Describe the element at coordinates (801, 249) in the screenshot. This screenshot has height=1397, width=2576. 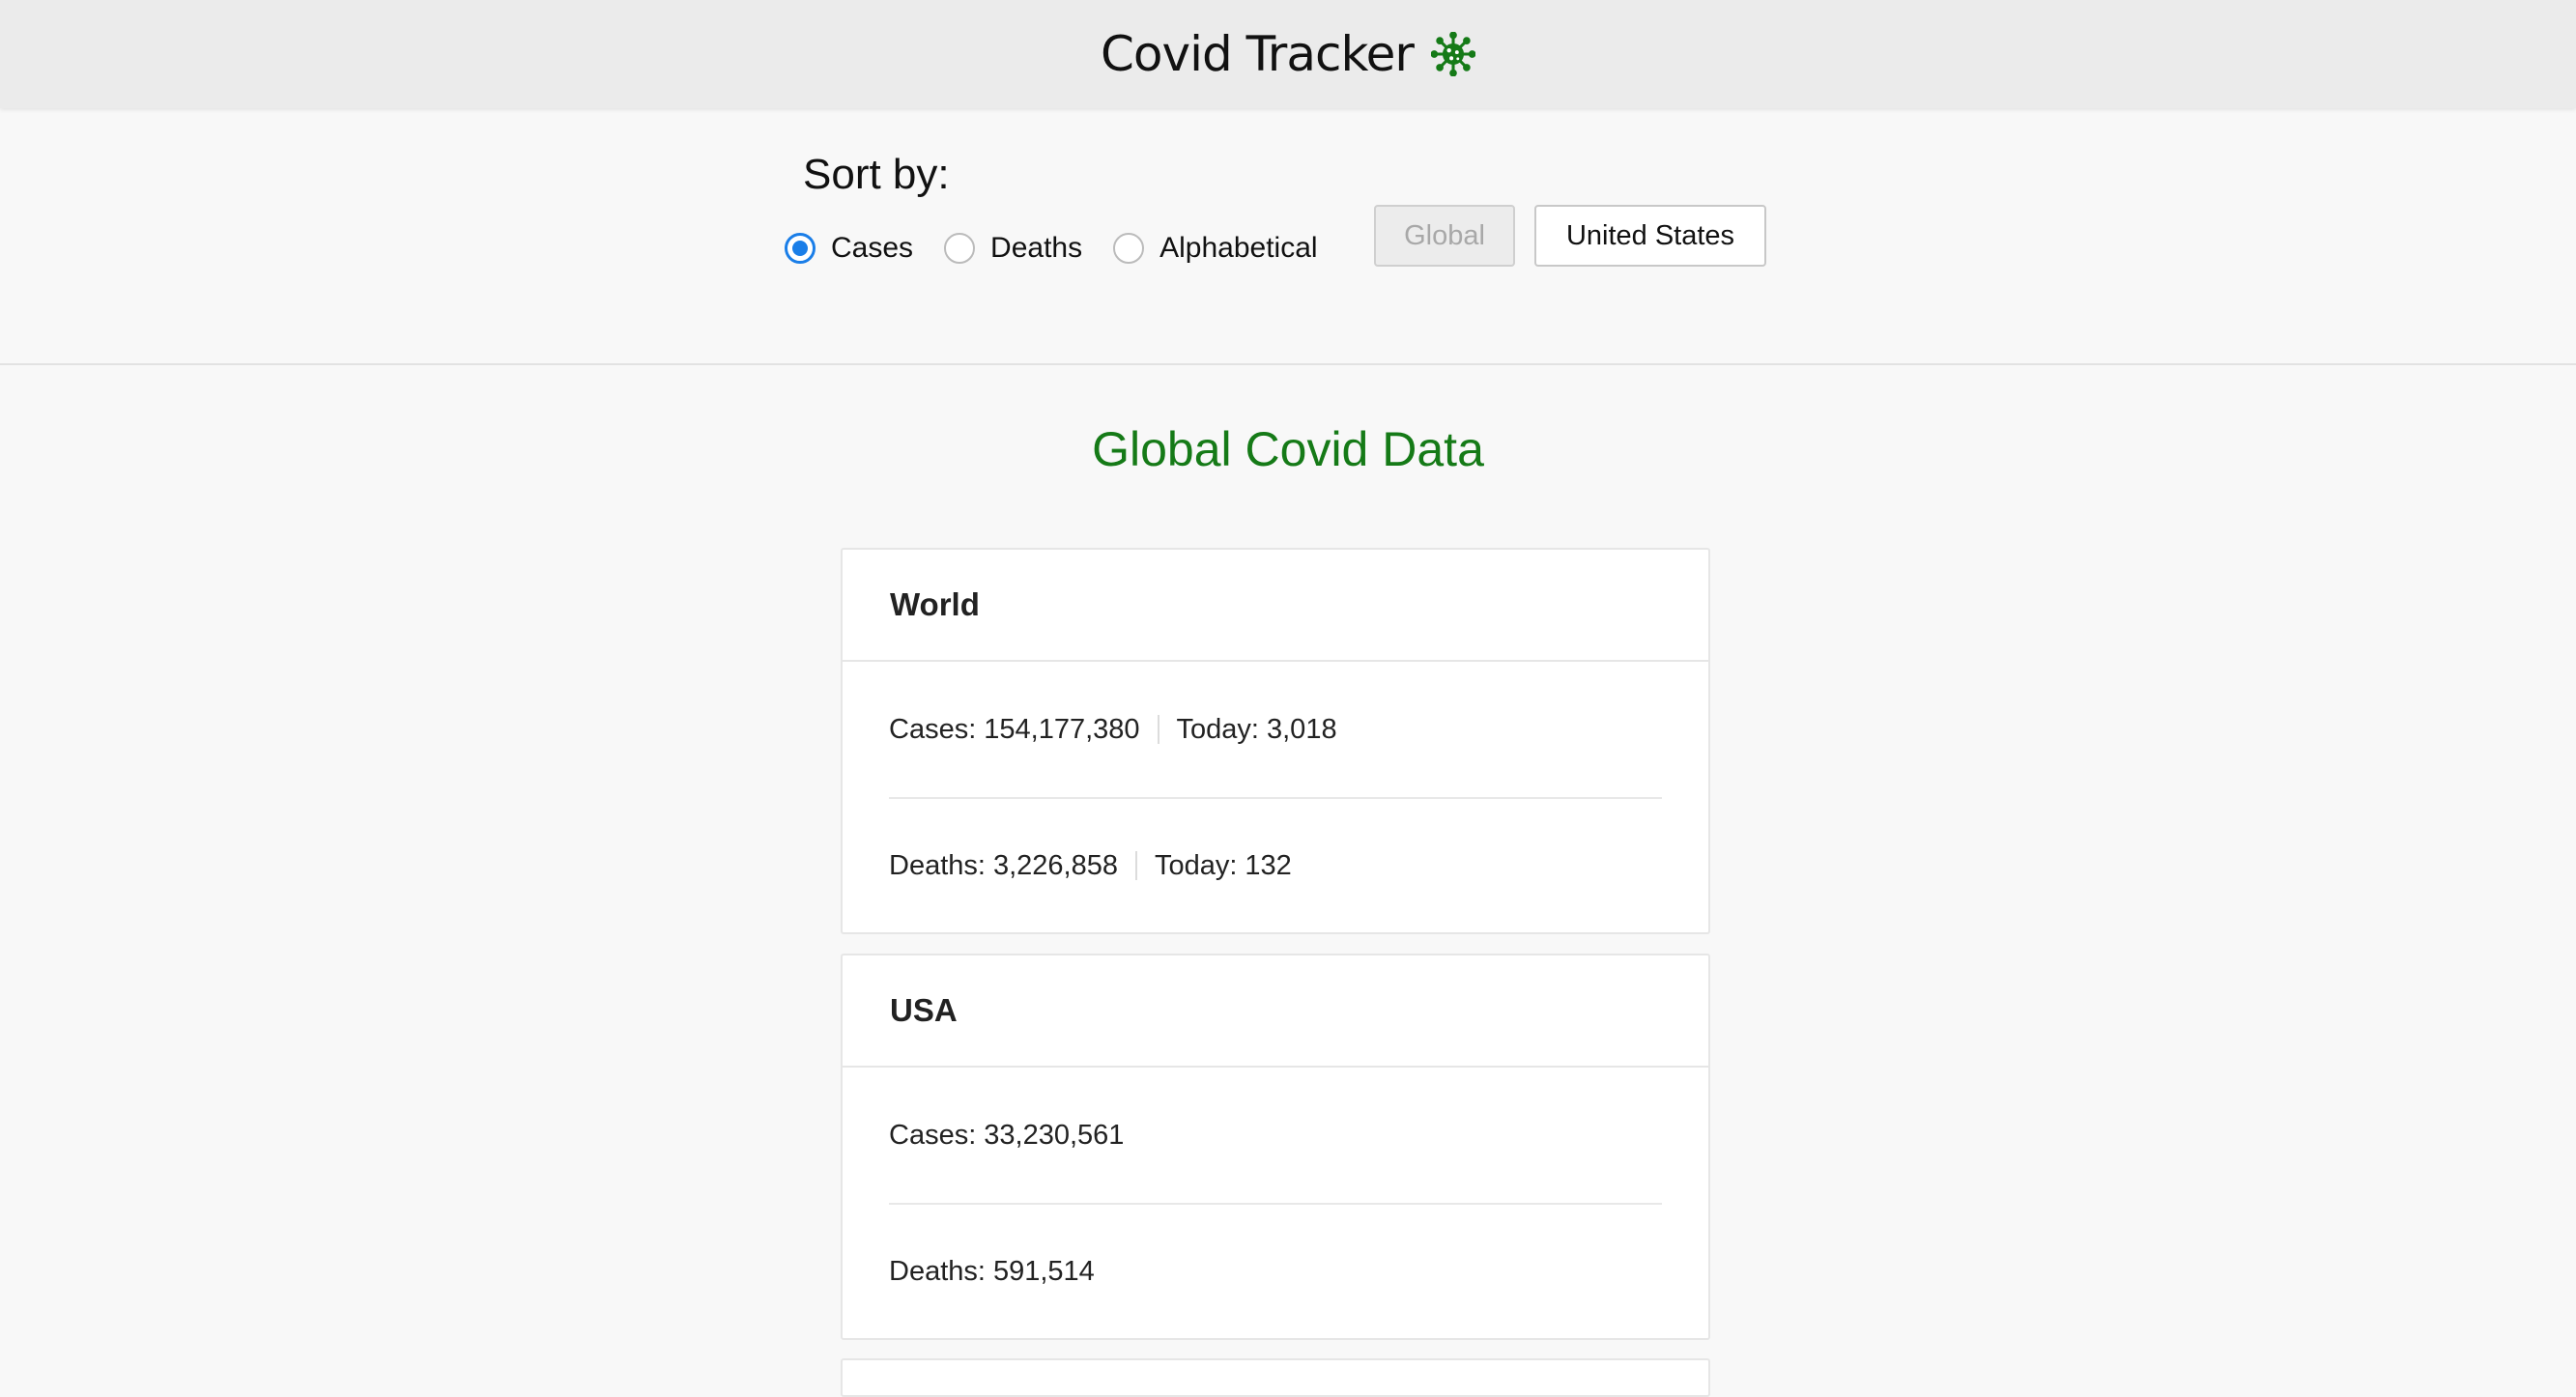
I see `radio-button-cases` at that location.